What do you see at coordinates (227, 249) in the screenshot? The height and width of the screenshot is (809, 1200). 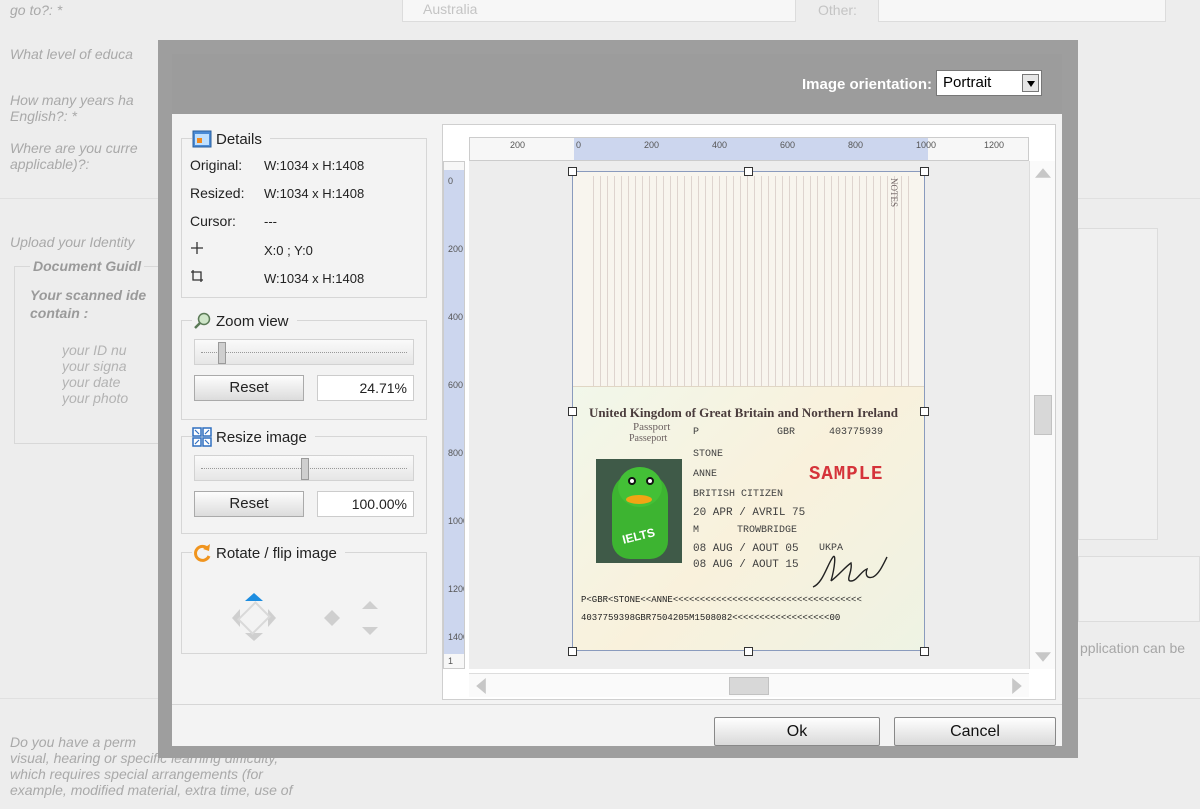 I see `crosshair-icon` at bounding box center [227, 249].